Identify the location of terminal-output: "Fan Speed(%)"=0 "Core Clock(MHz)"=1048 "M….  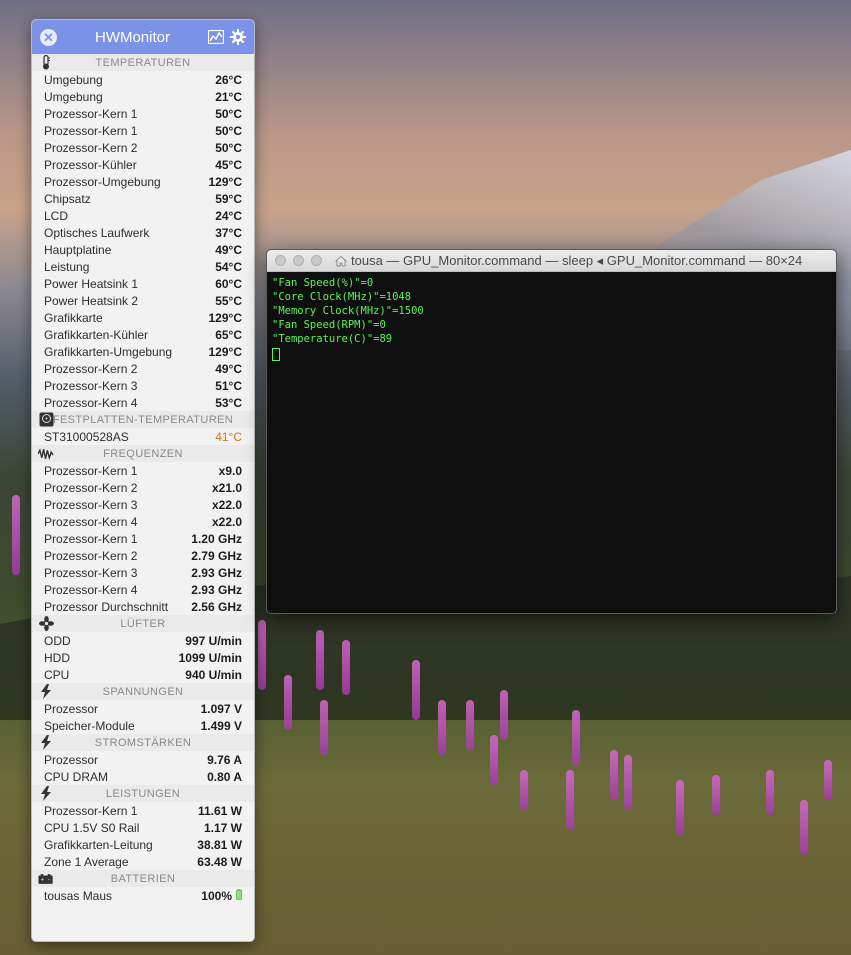
(551, 320).